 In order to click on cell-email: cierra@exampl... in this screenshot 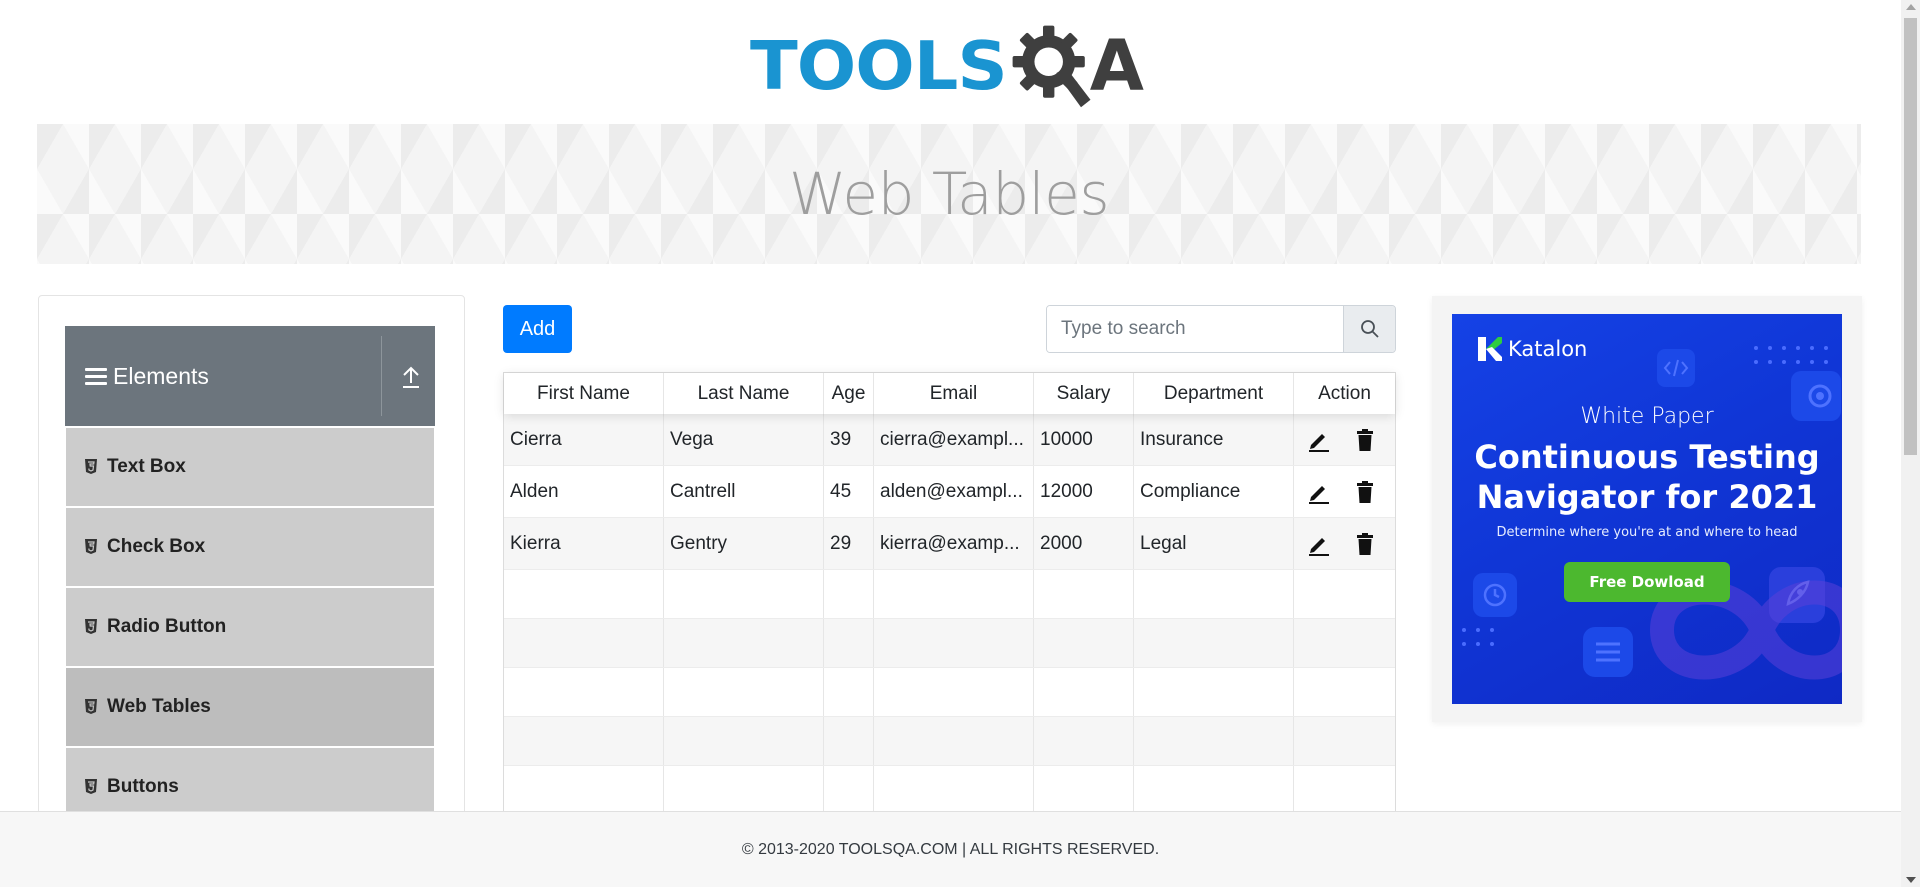, I will do `click(954, 439)`.